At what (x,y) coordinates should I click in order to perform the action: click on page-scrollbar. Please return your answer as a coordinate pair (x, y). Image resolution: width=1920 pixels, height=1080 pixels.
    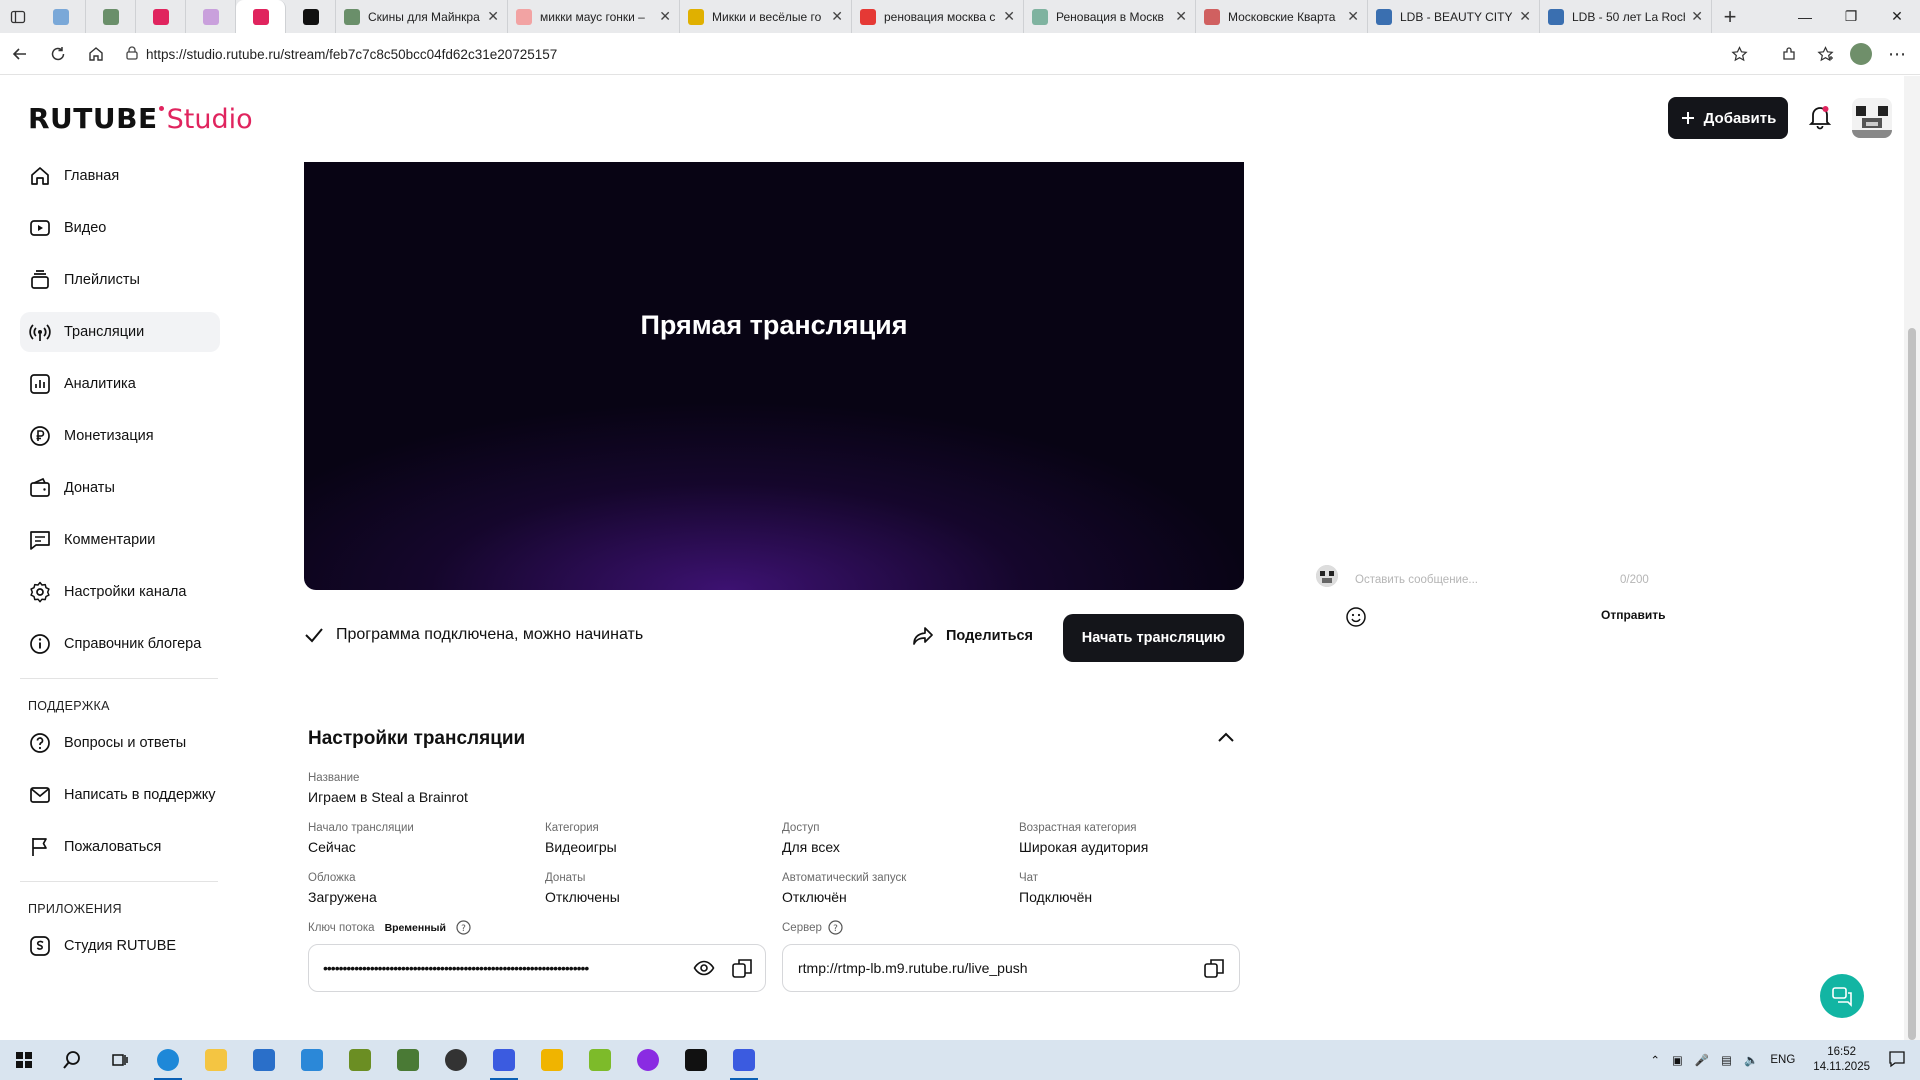
    Looking at the image, I should click on (1912, 558).